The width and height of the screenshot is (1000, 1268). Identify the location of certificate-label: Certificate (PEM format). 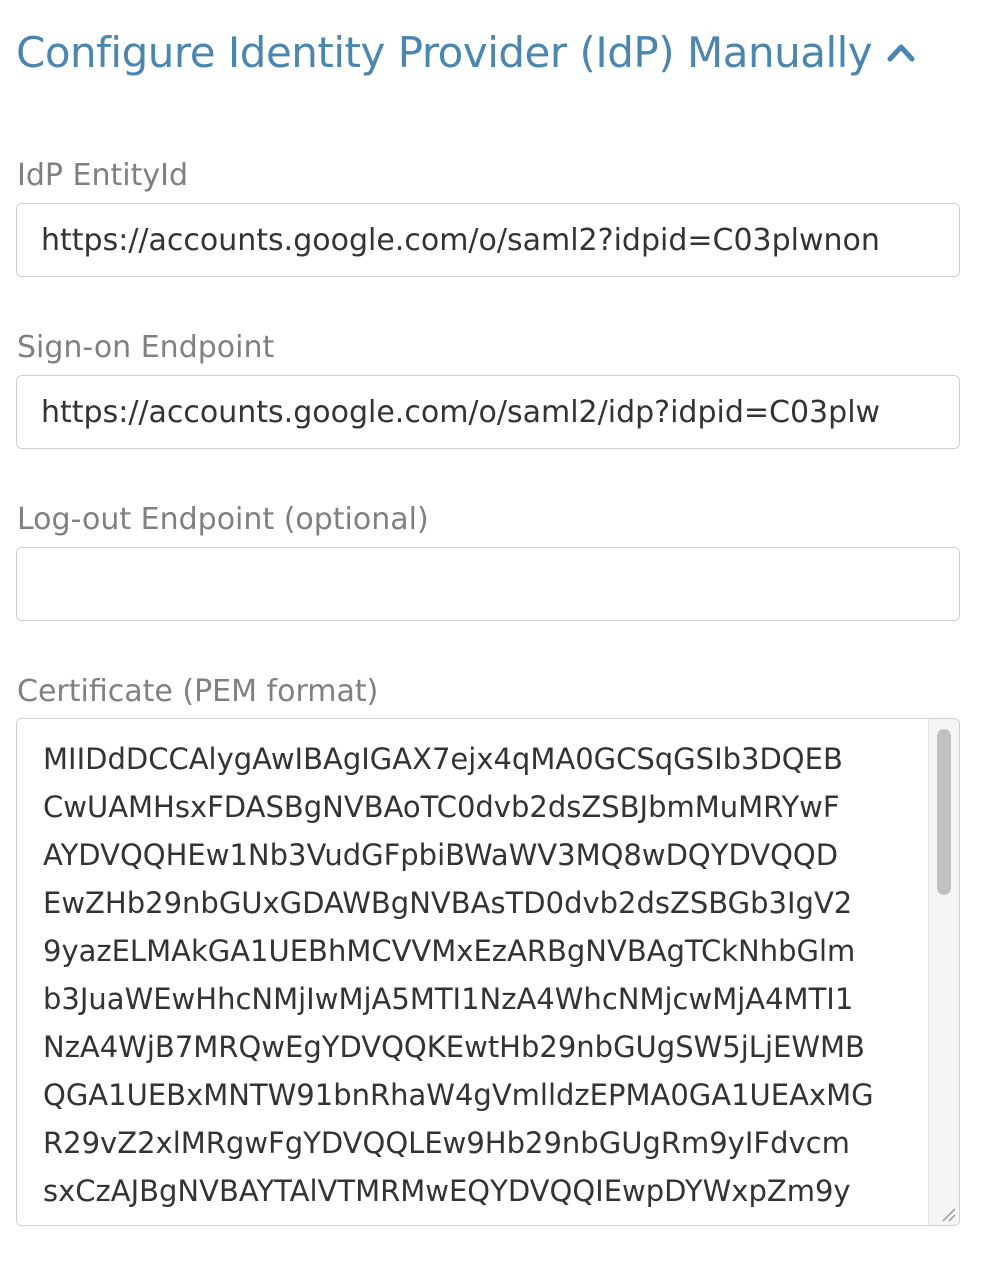
(198, 691).